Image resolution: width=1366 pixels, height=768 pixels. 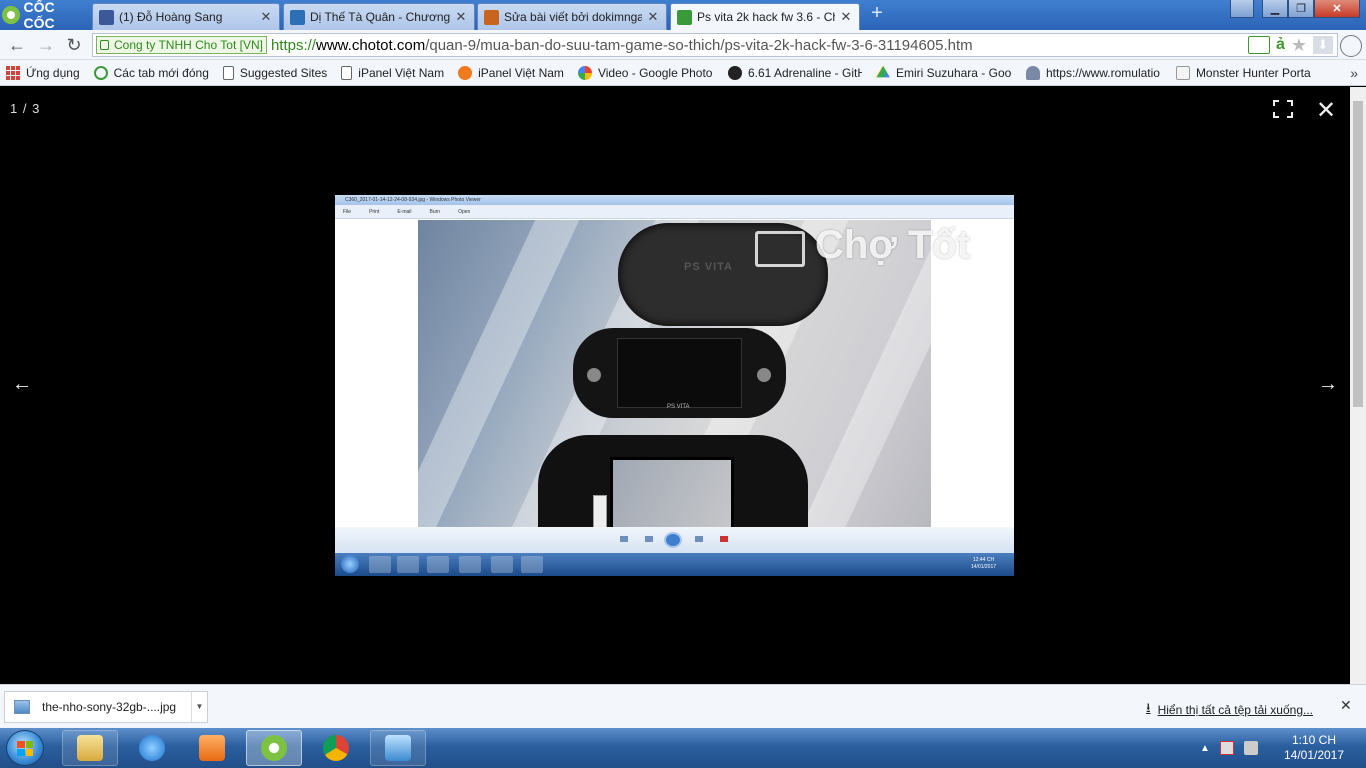 What do you see at coordinates (1032, 72) in the screenshot?
I see `romulation-icon` at bounding box center [1032, 72].